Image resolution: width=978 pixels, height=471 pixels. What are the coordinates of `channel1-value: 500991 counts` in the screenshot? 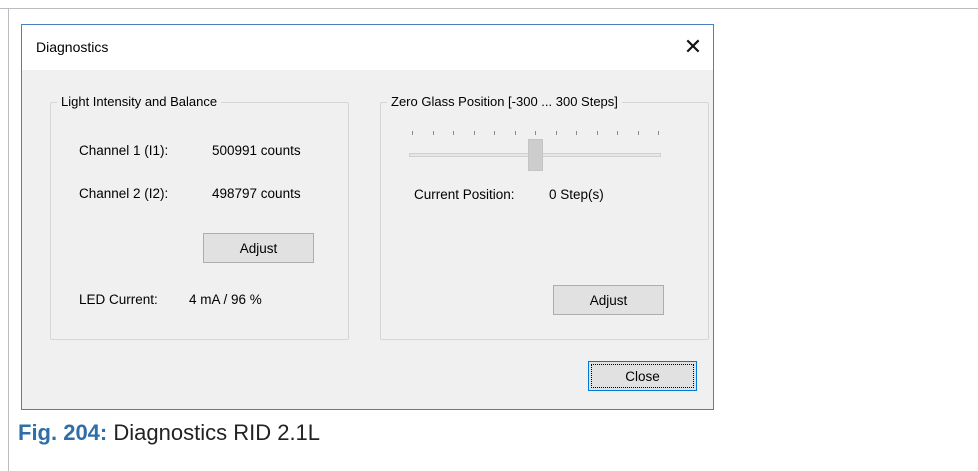 It's located at (256, 150).